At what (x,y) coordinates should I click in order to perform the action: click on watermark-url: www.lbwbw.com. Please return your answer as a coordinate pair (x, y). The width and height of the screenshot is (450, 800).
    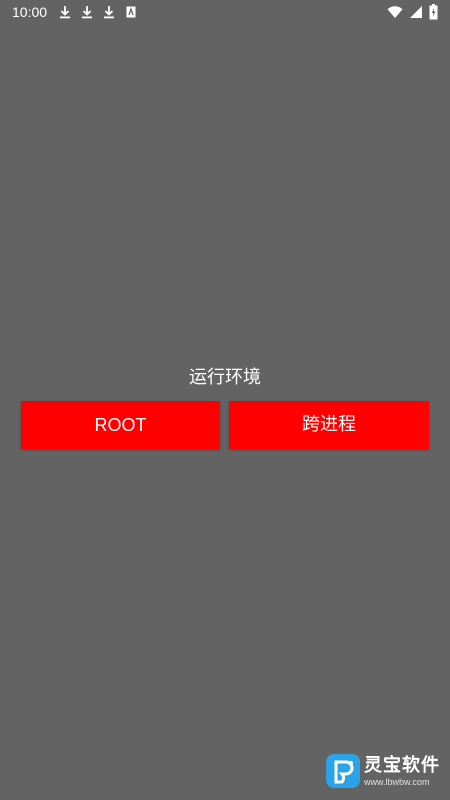
    Looking at the image, I should click on (397, 781).